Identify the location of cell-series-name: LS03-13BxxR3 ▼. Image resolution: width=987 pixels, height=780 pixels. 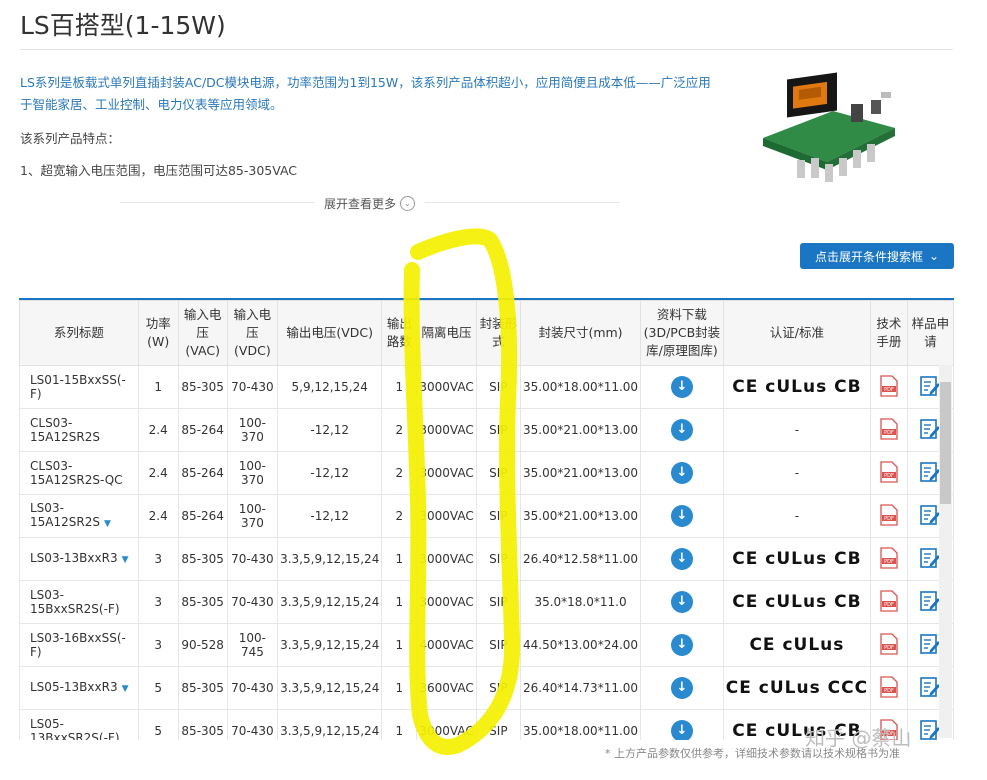
(79, 559).